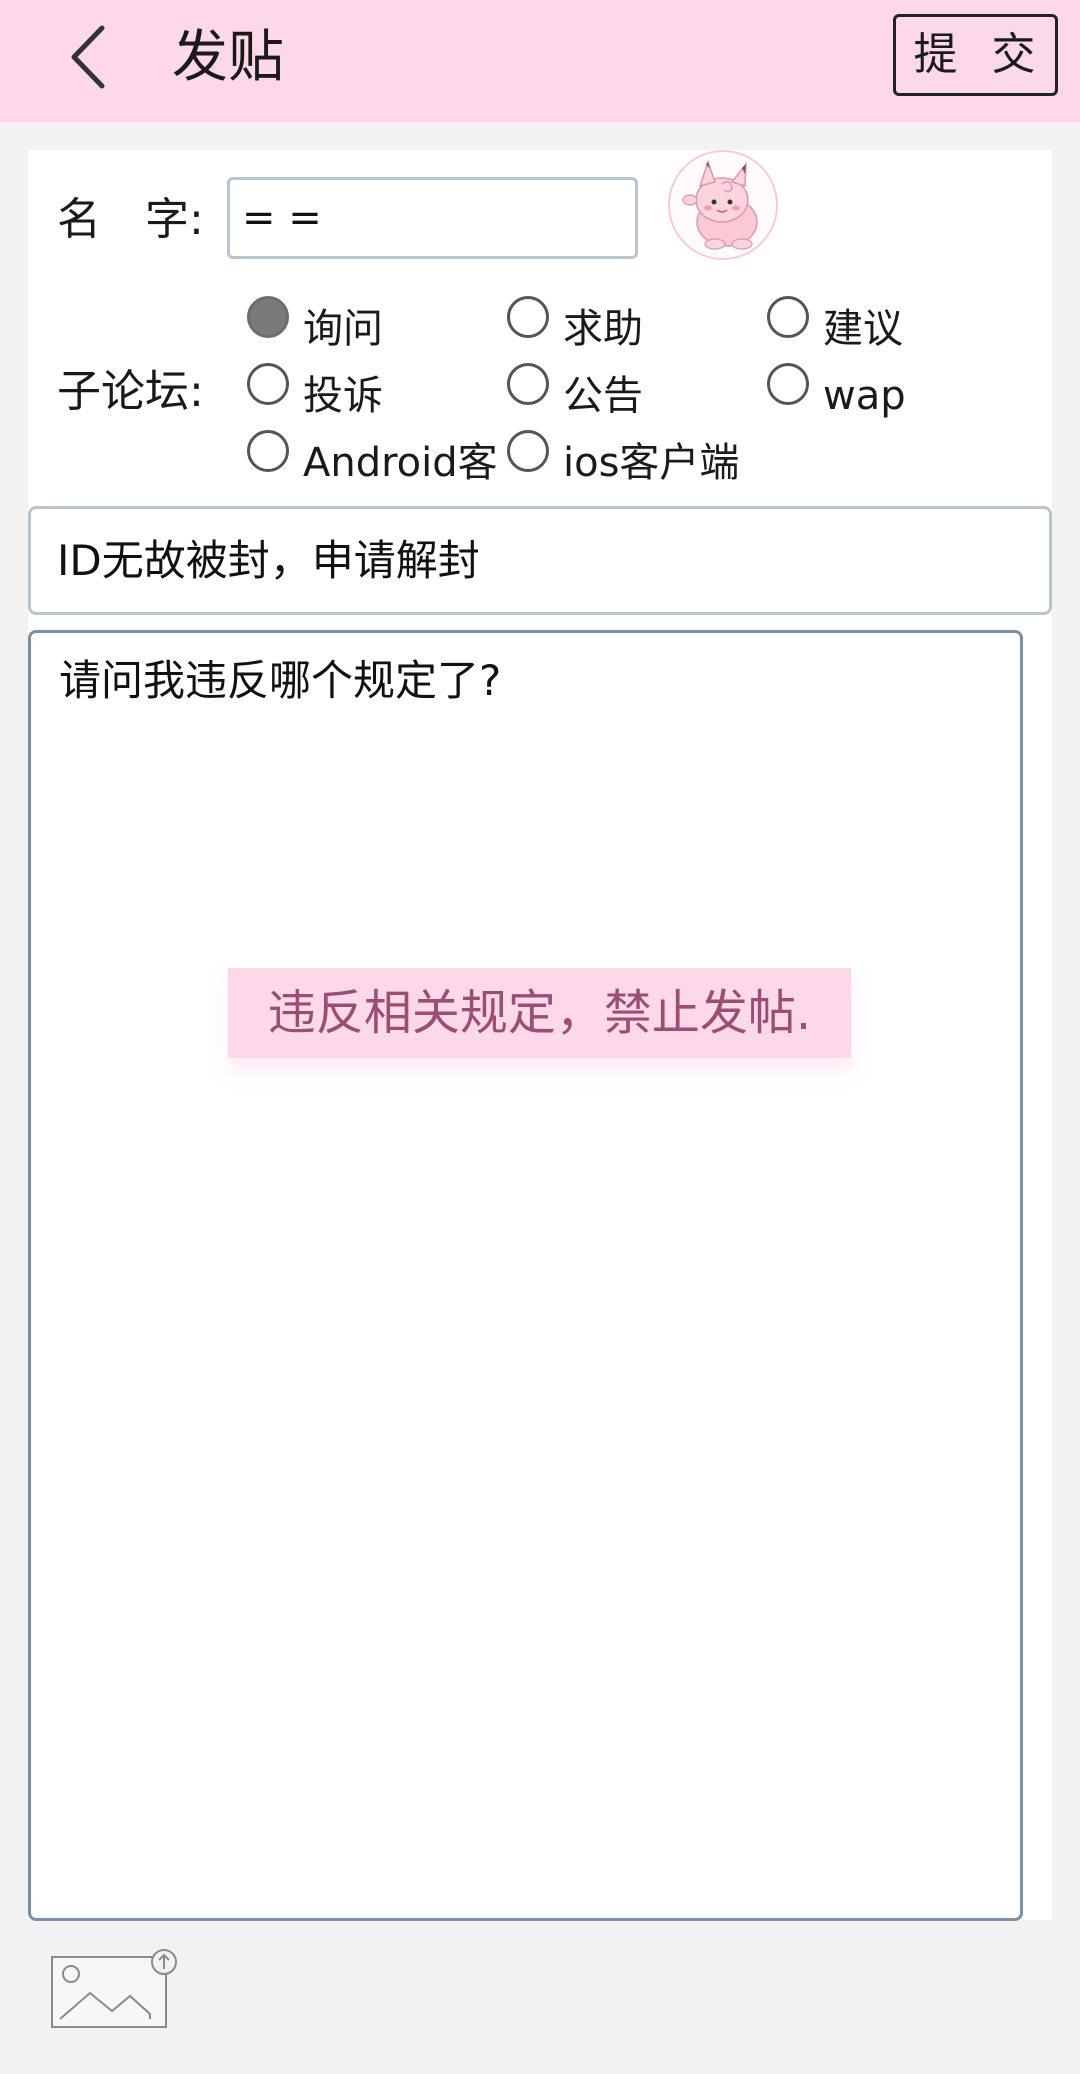 This screenshot has height=2074, width=1080. I want to click on forum-label: 子论坛:, so click(130, 391).